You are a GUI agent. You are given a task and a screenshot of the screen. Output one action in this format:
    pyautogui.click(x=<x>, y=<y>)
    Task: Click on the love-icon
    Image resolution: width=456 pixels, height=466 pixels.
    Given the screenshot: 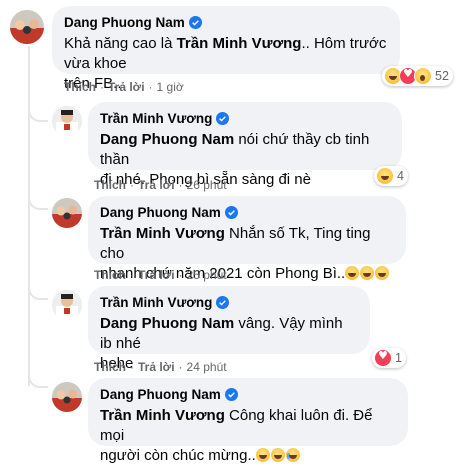 What is the action you would take?
    pyautogui.click(x=383, y=358)
    